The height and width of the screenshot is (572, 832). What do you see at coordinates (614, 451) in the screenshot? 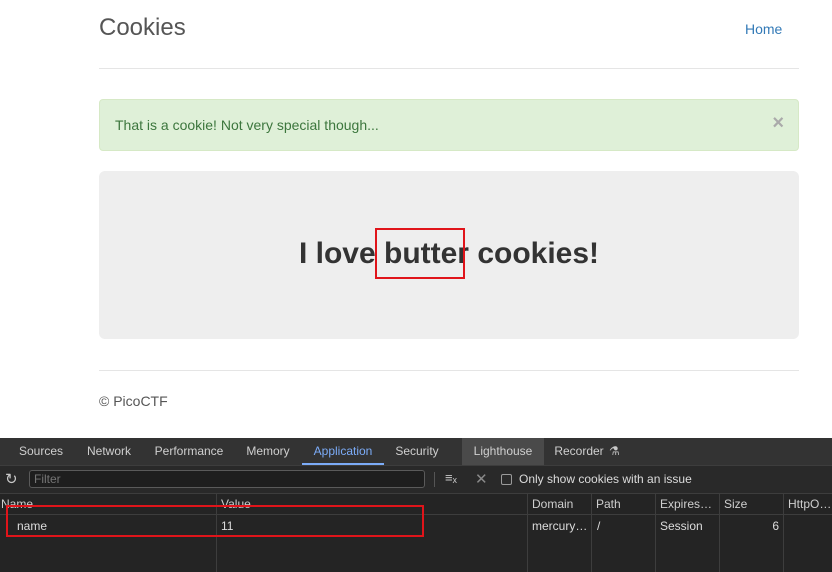
I see `flask-icon: ⚗` at bounding box center [614, 451].